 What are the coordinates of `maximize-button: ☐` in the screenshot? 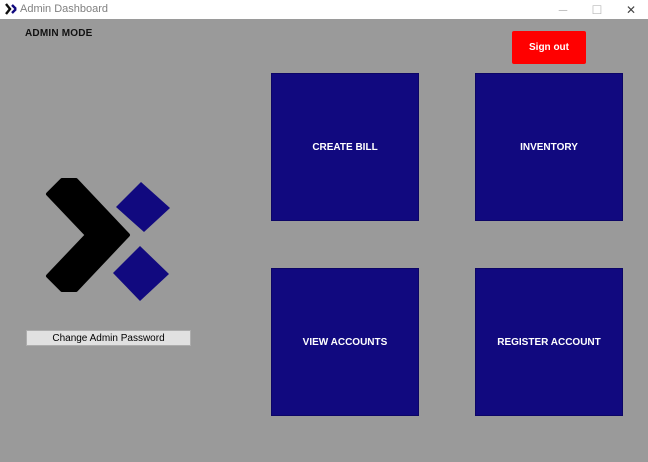 It's located at (597, 9).